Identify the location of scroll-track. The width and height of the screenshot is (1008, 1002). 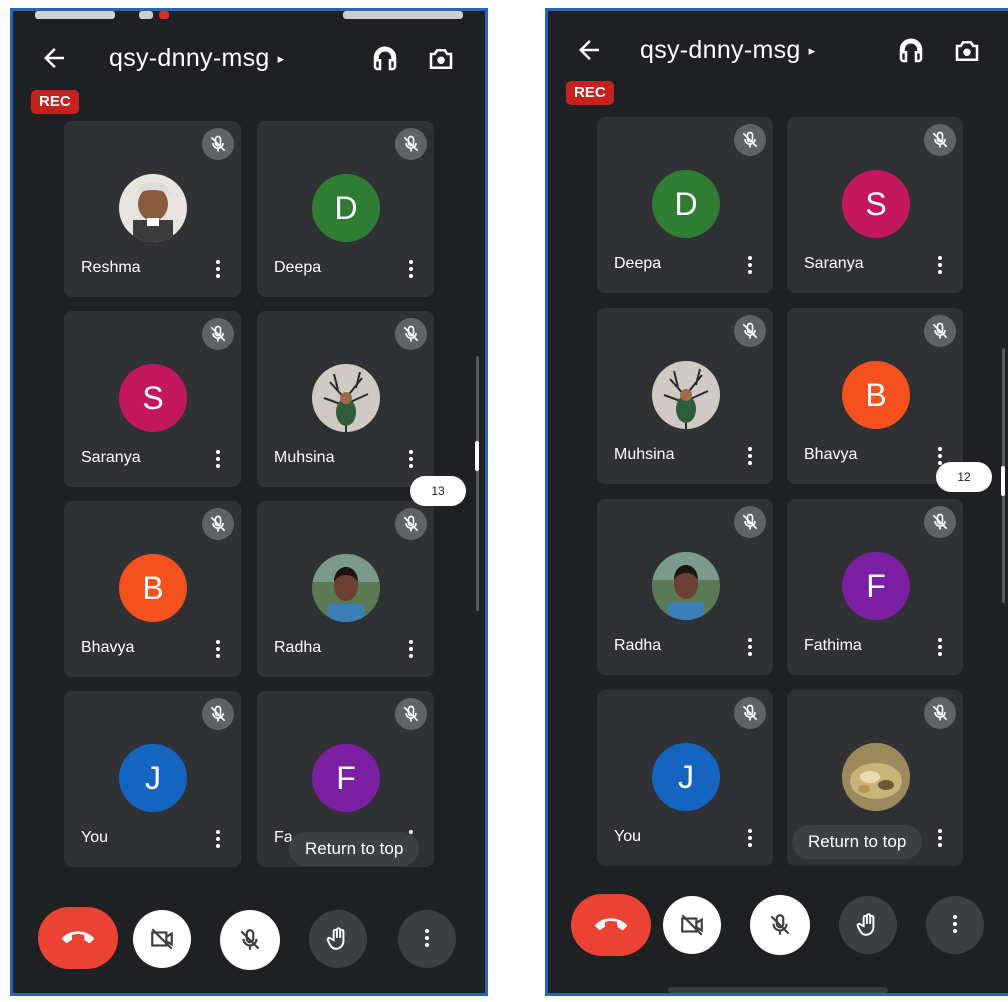
(477, 483).